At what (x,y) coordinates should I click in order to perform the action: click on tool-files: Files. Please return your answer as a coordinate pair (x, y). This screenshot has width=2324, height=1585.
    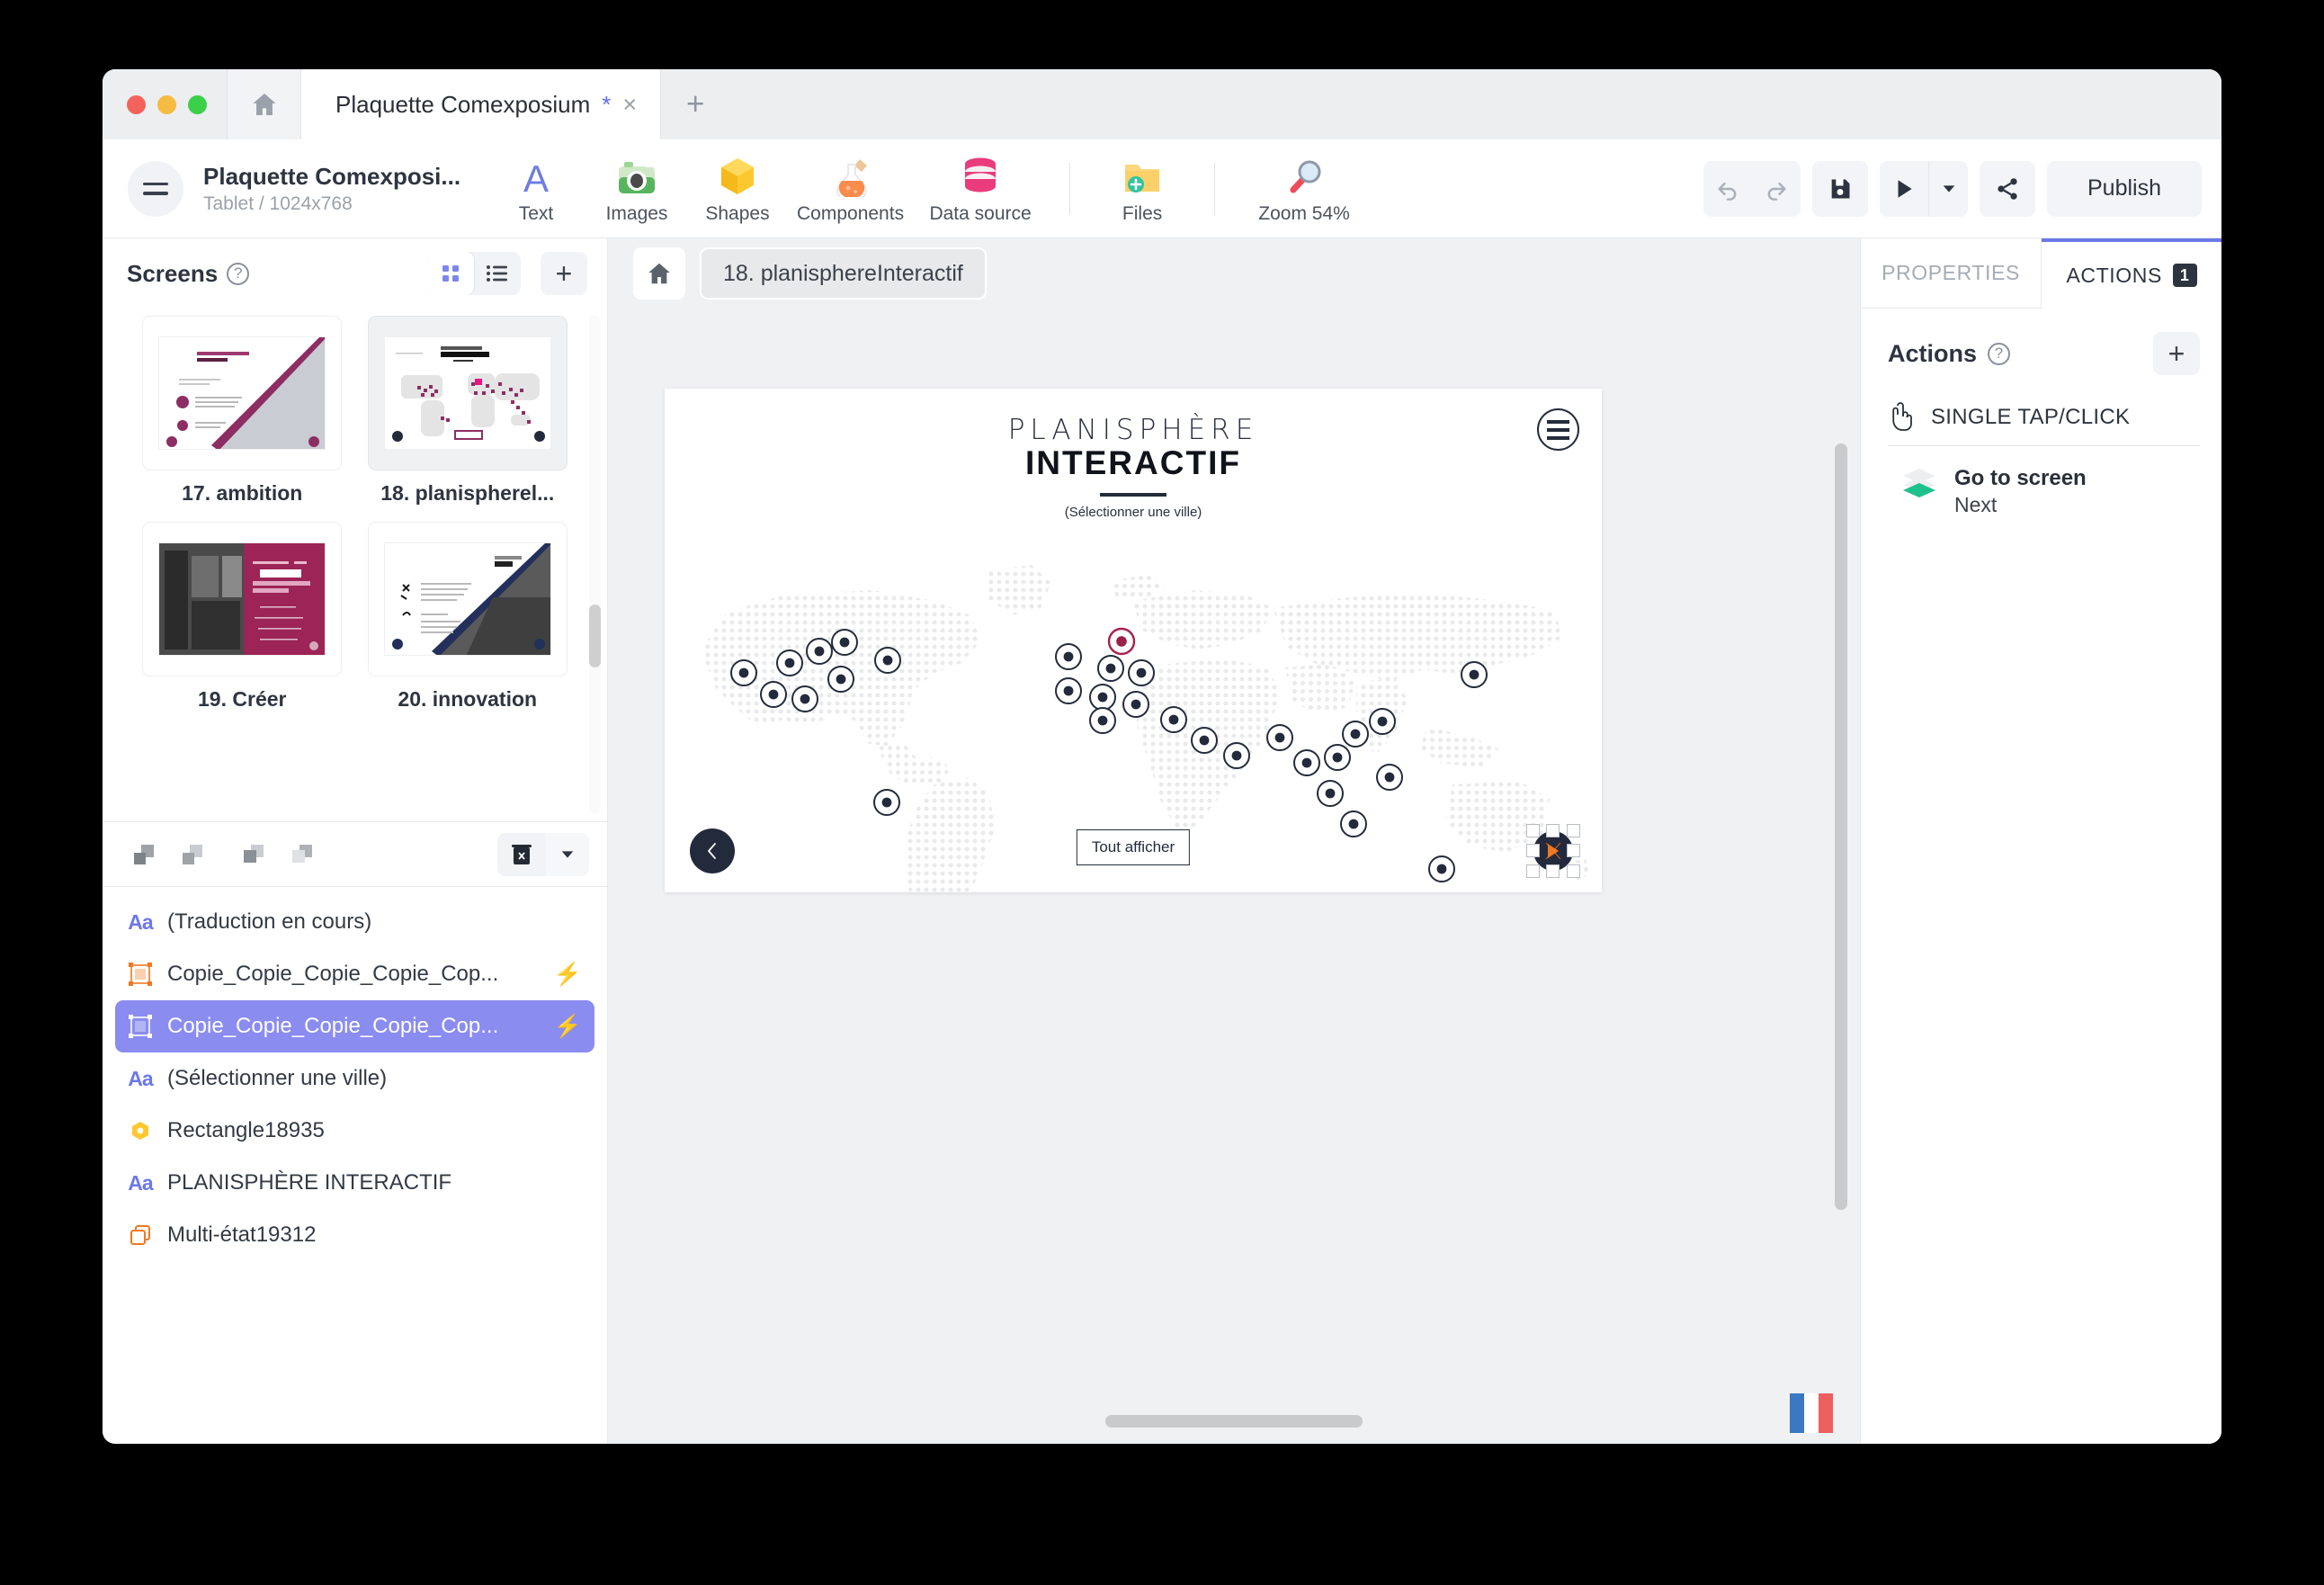
    Looking at the image, I should click on (1142, 188).